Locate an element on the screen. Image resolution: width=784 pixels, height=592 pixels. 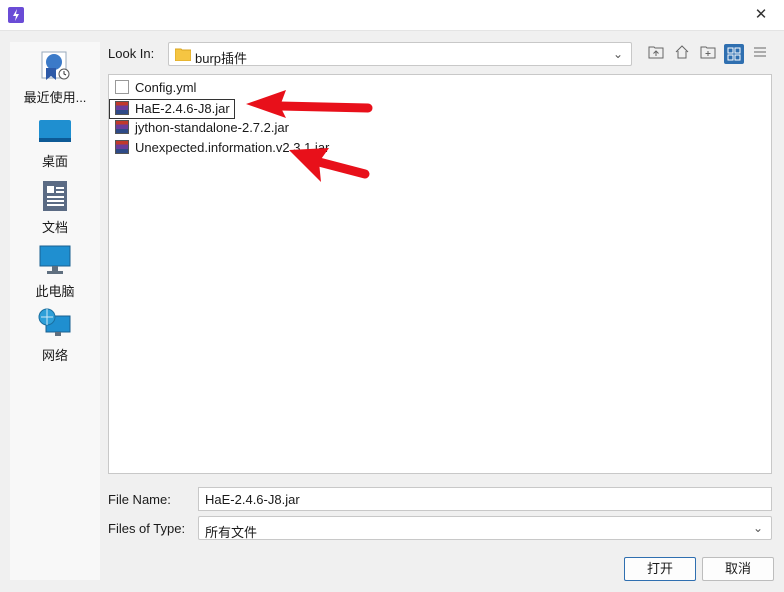
place-label: 此电脑 is located at coordinates (55, 291).